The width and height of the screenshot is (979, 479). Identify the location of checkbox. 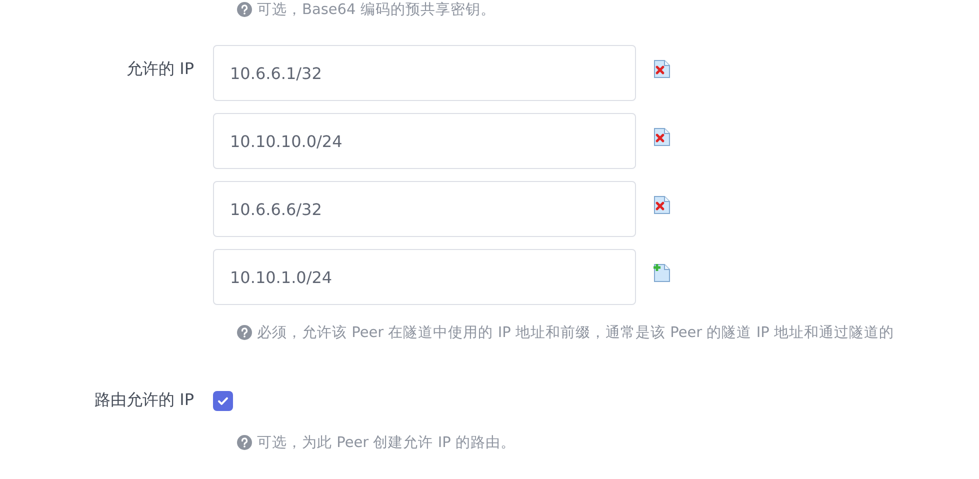
(223, 400).